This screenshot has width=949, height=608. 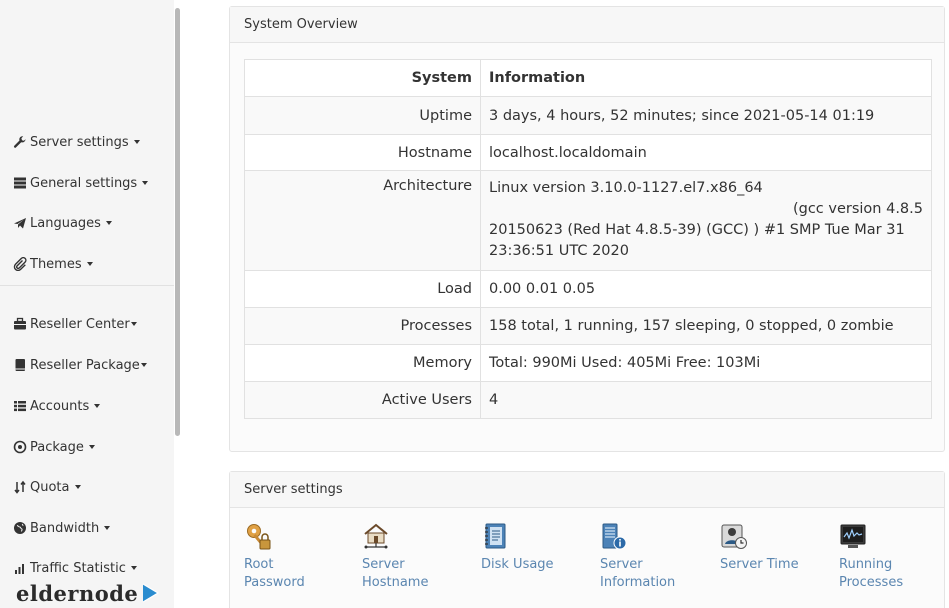 What do you see at coordinates (50, 487) in the screenshot?
I see `menu-label: Quota` at bounding box center [50, 487].